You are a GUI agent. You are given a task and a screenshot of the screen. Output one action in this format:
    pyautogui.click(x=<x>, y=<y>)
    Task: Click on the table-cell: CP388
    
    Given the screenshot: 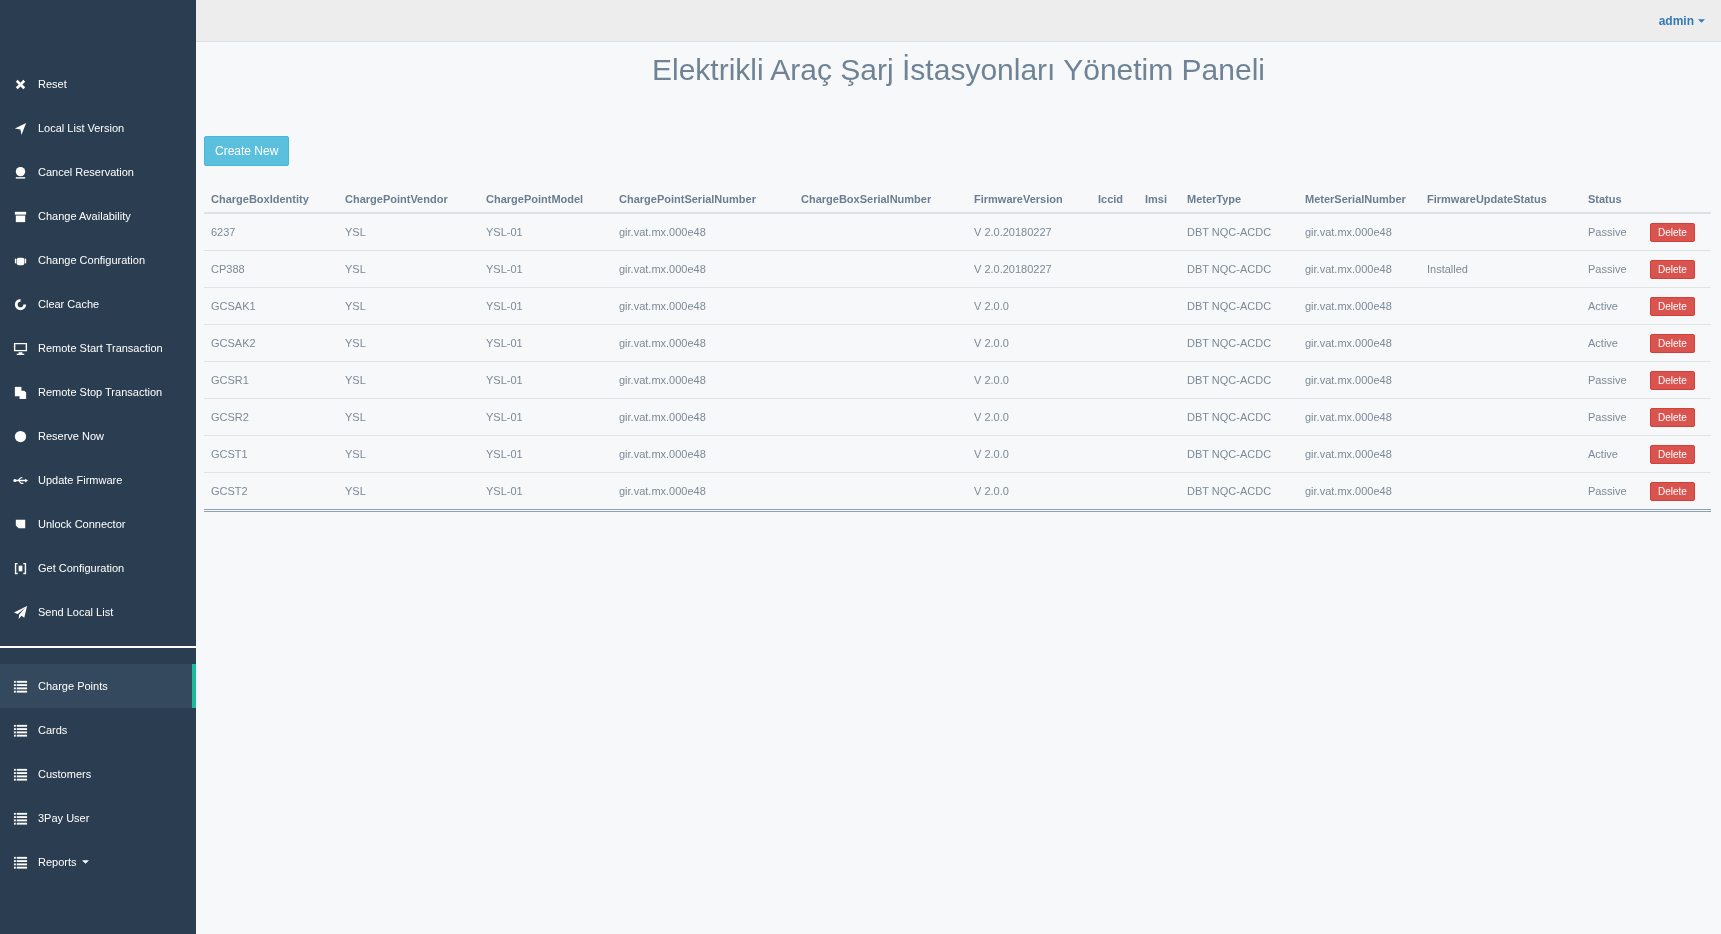 What is the action you would take?
    pyautogui.click(x=228, y=269)
    